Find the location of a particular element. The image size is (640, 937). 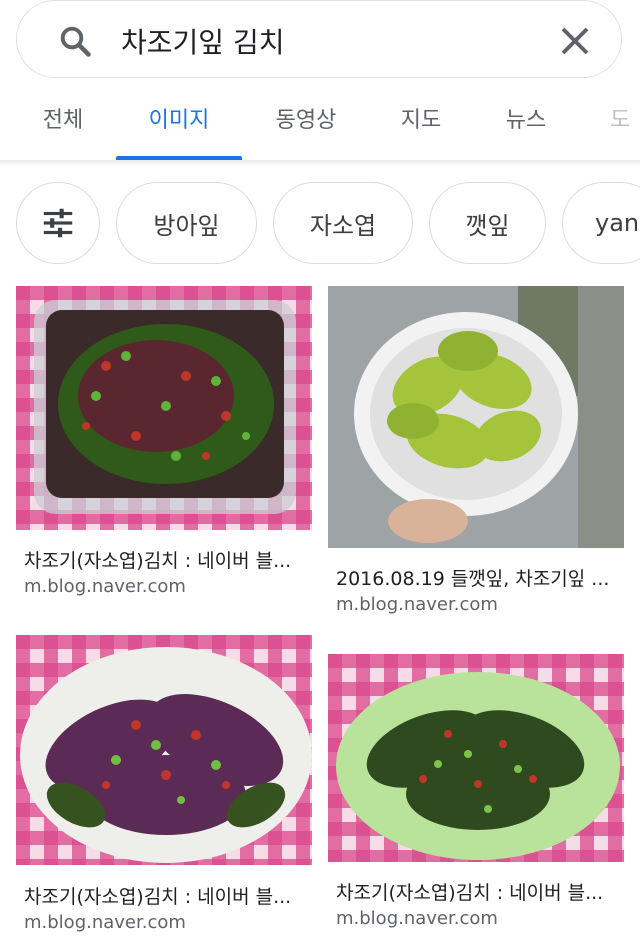

search-tabs: 전체 이미지 동영상 지도 뉴스 도 is located at coordinates (320, 128).